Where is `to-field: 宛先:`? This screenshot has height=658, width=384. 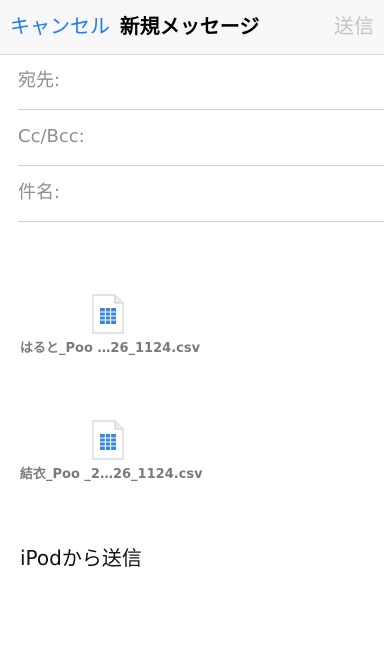 to-field: 宛先: is located at coordinates (201, 82).